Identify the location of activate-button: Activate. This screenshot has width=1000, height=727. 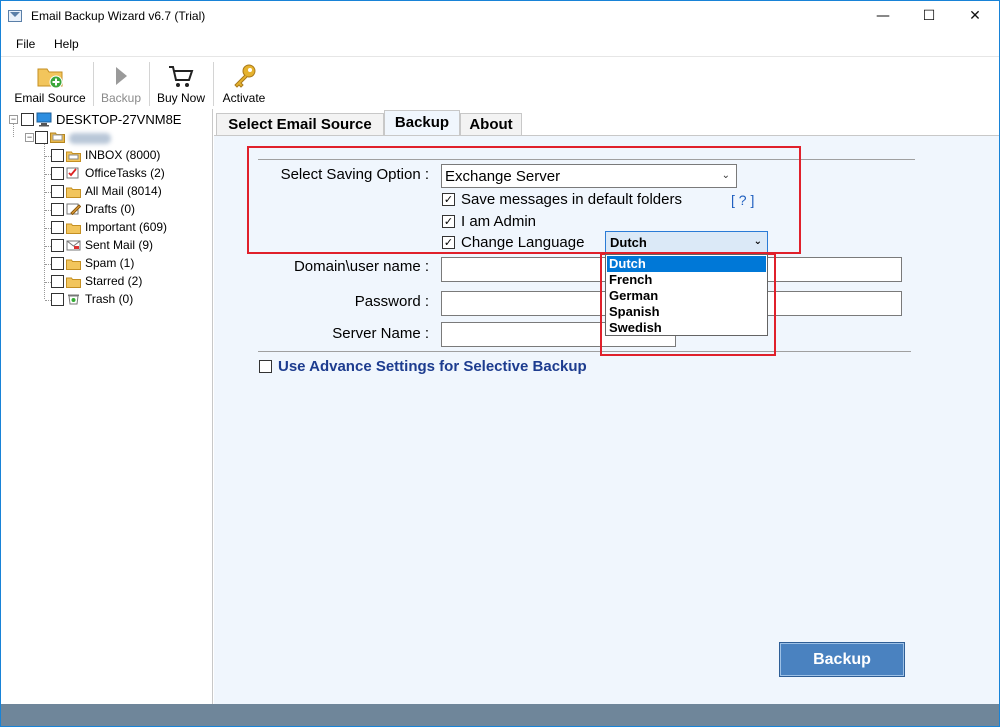
(244, 84).